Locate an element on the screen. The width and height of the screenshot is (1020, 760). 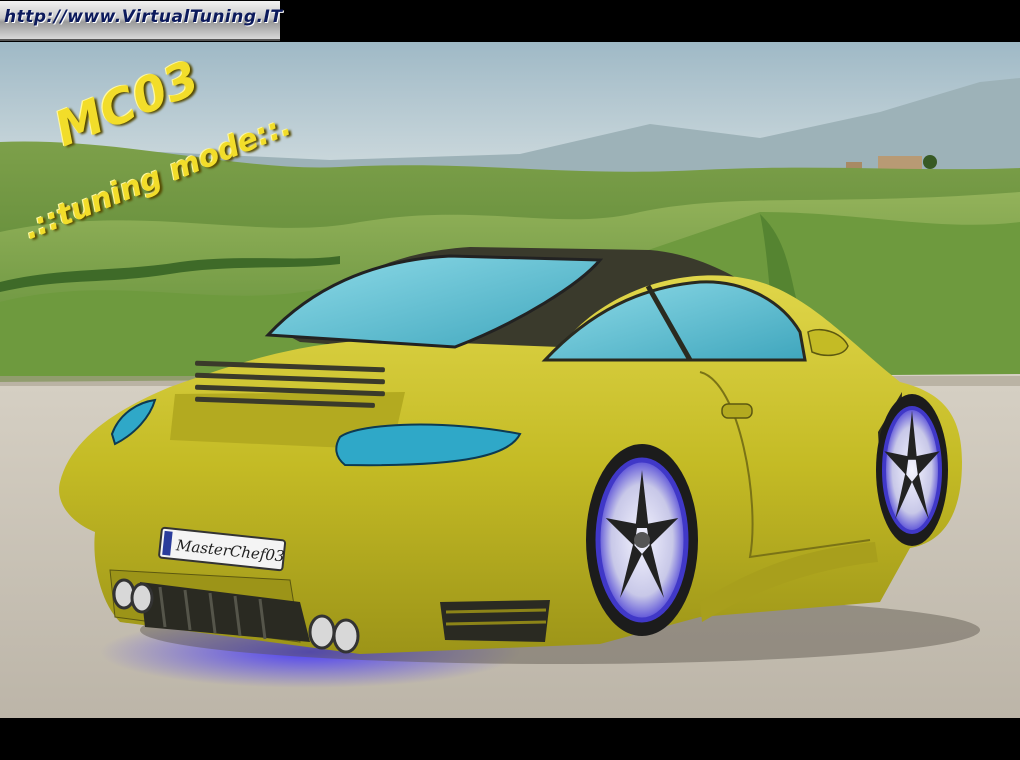
top-black-bar: http://www.VirtualTuning.IT is located at coordinates (510, 21).